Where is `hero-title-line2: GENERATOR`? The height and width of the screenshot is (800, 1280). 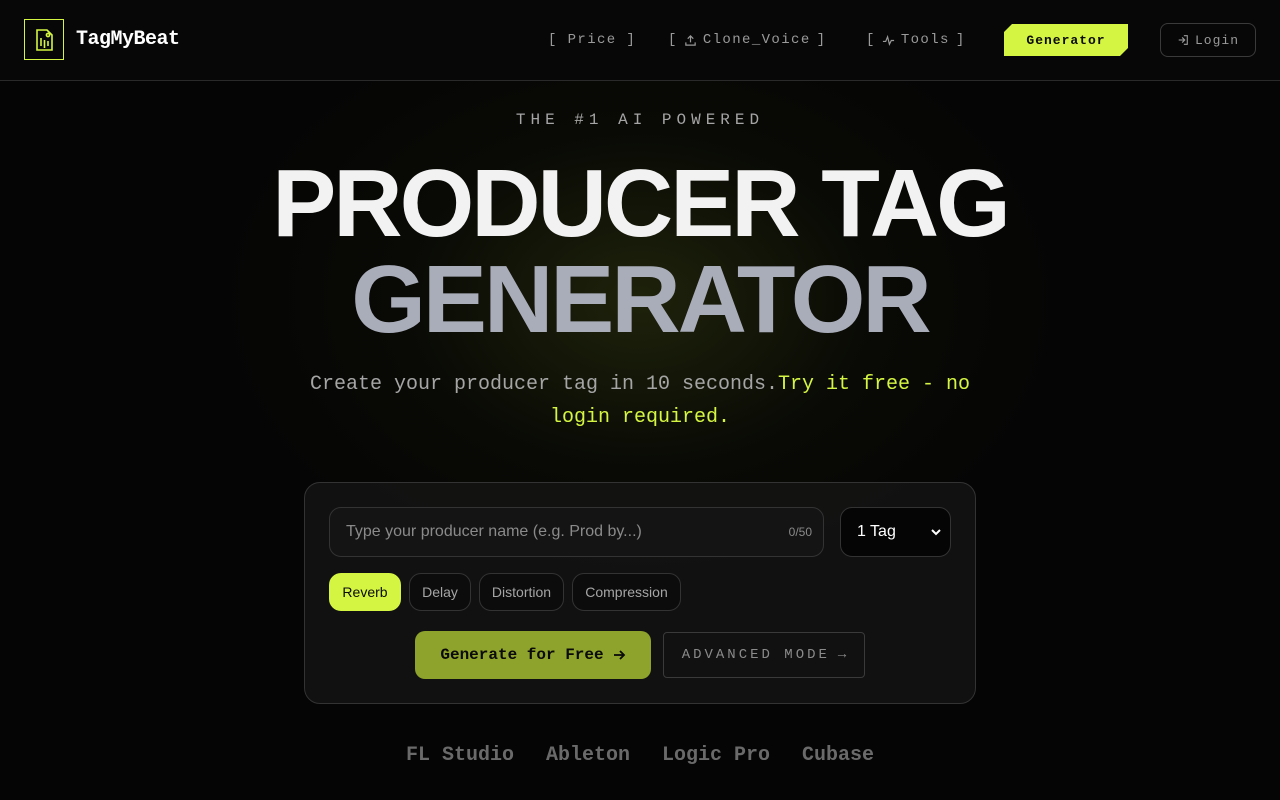 hero-title-line2: GENERATOR is located at coordinates (641, 299).